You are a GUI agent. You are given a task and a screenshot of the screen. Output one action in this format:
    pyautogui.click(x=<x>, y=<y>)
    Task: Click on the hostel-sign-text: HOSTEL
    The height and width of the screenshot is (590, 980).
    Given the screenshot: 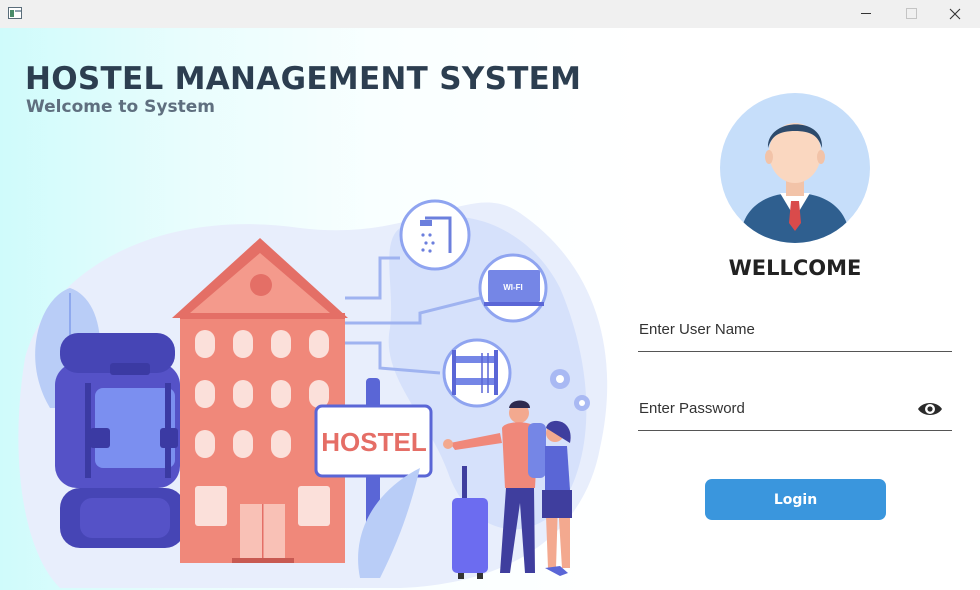 What is the action you would take?
    pyautogui.click(x=374, y=442)
    